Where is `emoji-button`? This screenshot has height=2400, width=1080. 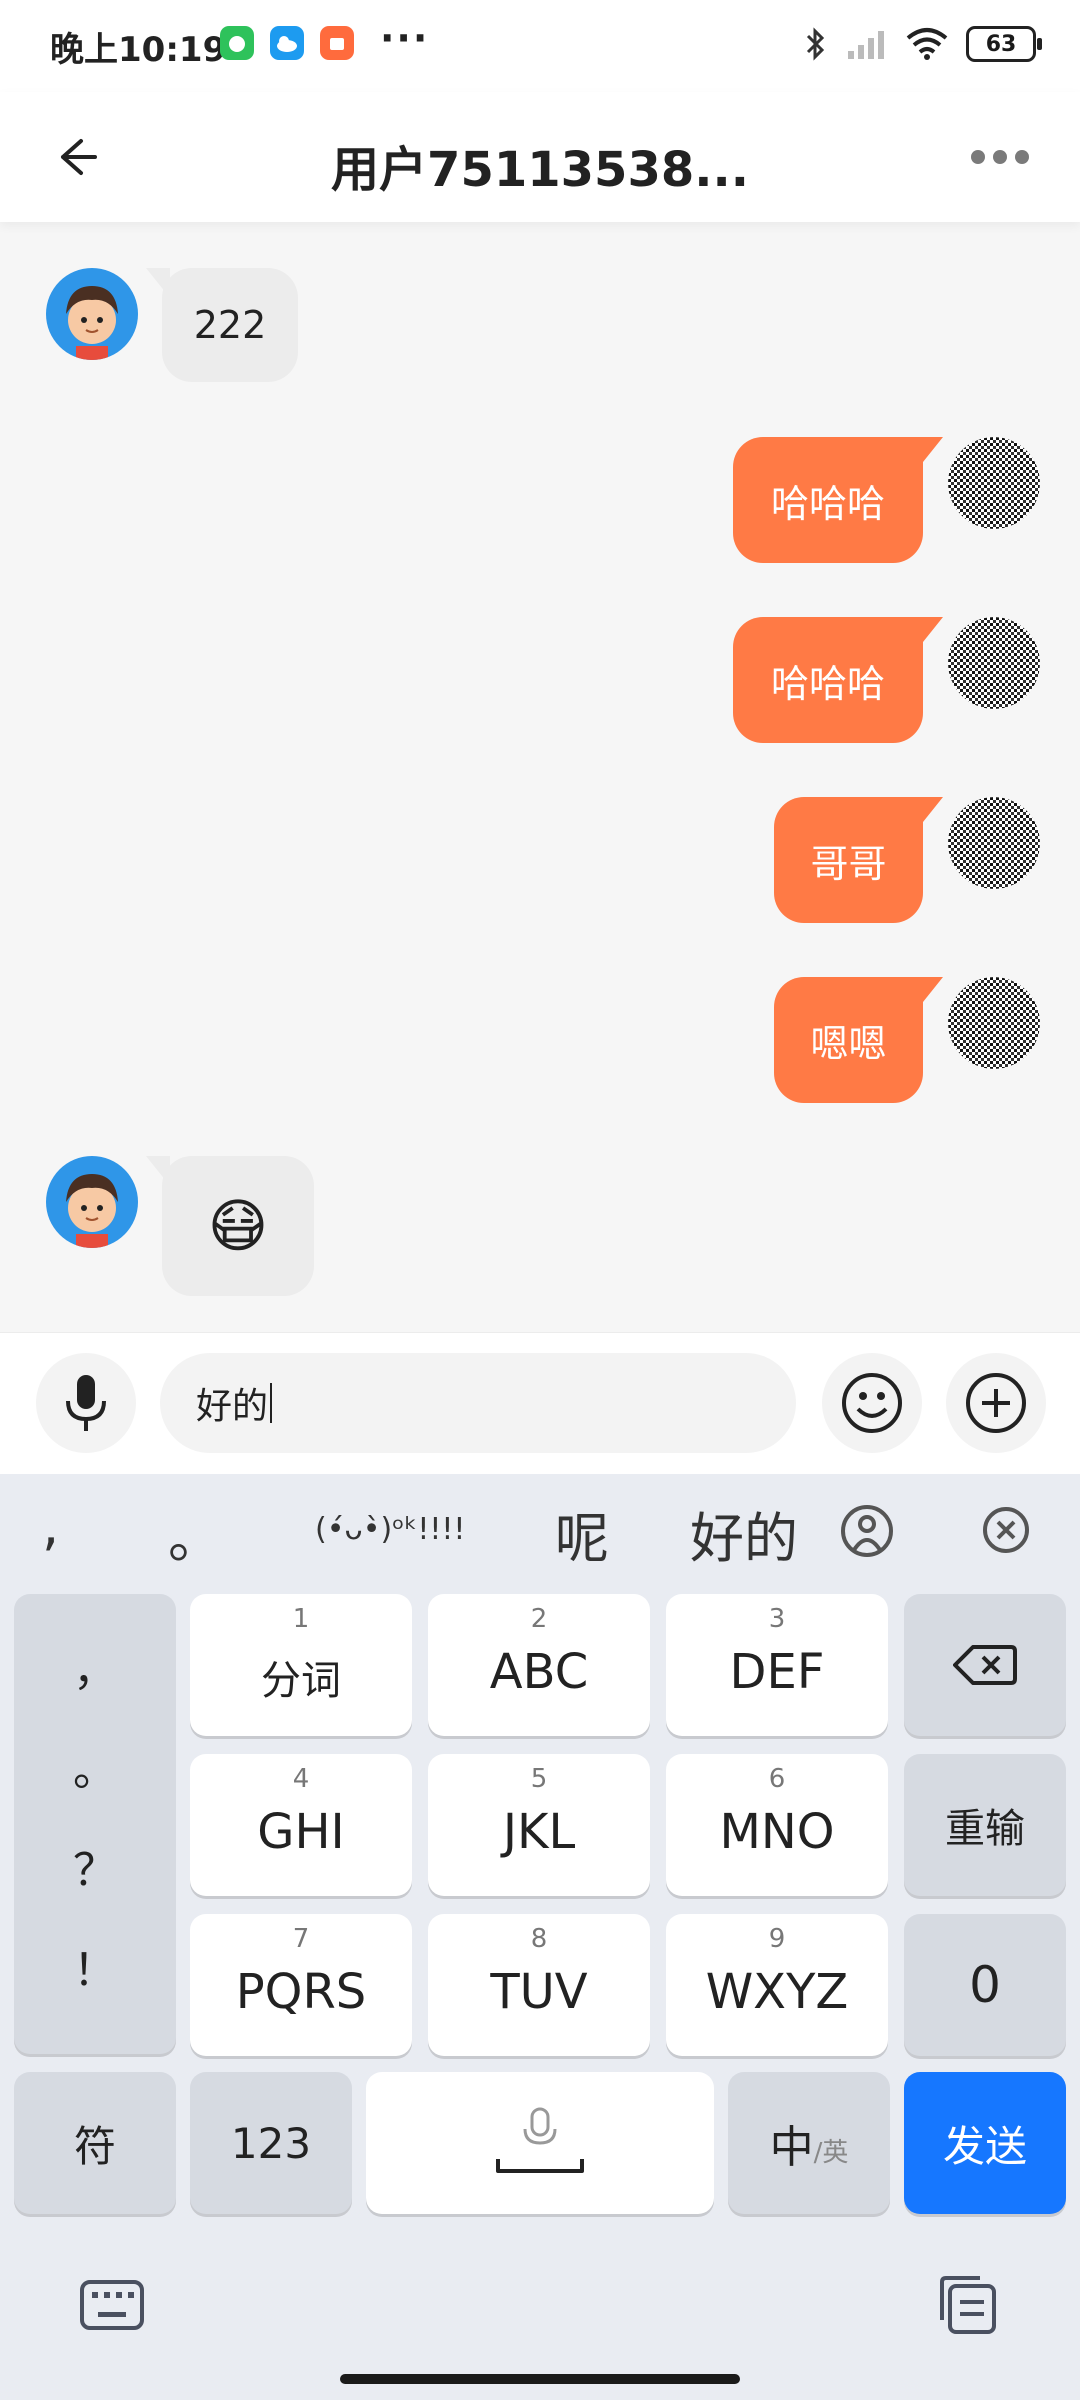
emoji-button is located at coordinates (872, 1403).